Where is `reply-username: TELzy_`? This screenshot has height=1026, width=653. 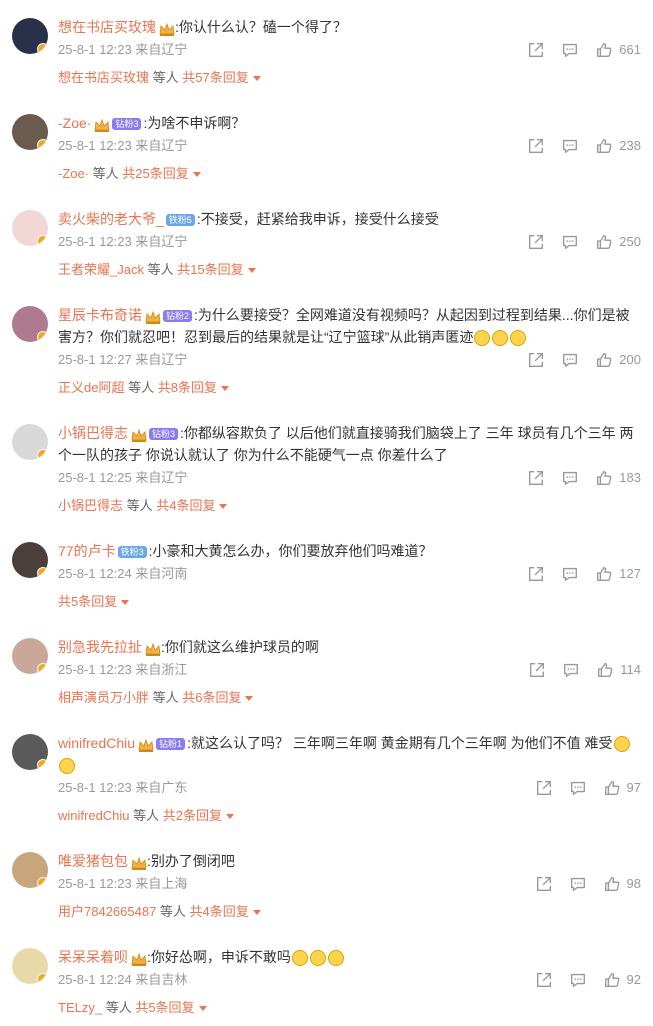
reply-username: TELzy_ is located at coordinates (80, 1007).